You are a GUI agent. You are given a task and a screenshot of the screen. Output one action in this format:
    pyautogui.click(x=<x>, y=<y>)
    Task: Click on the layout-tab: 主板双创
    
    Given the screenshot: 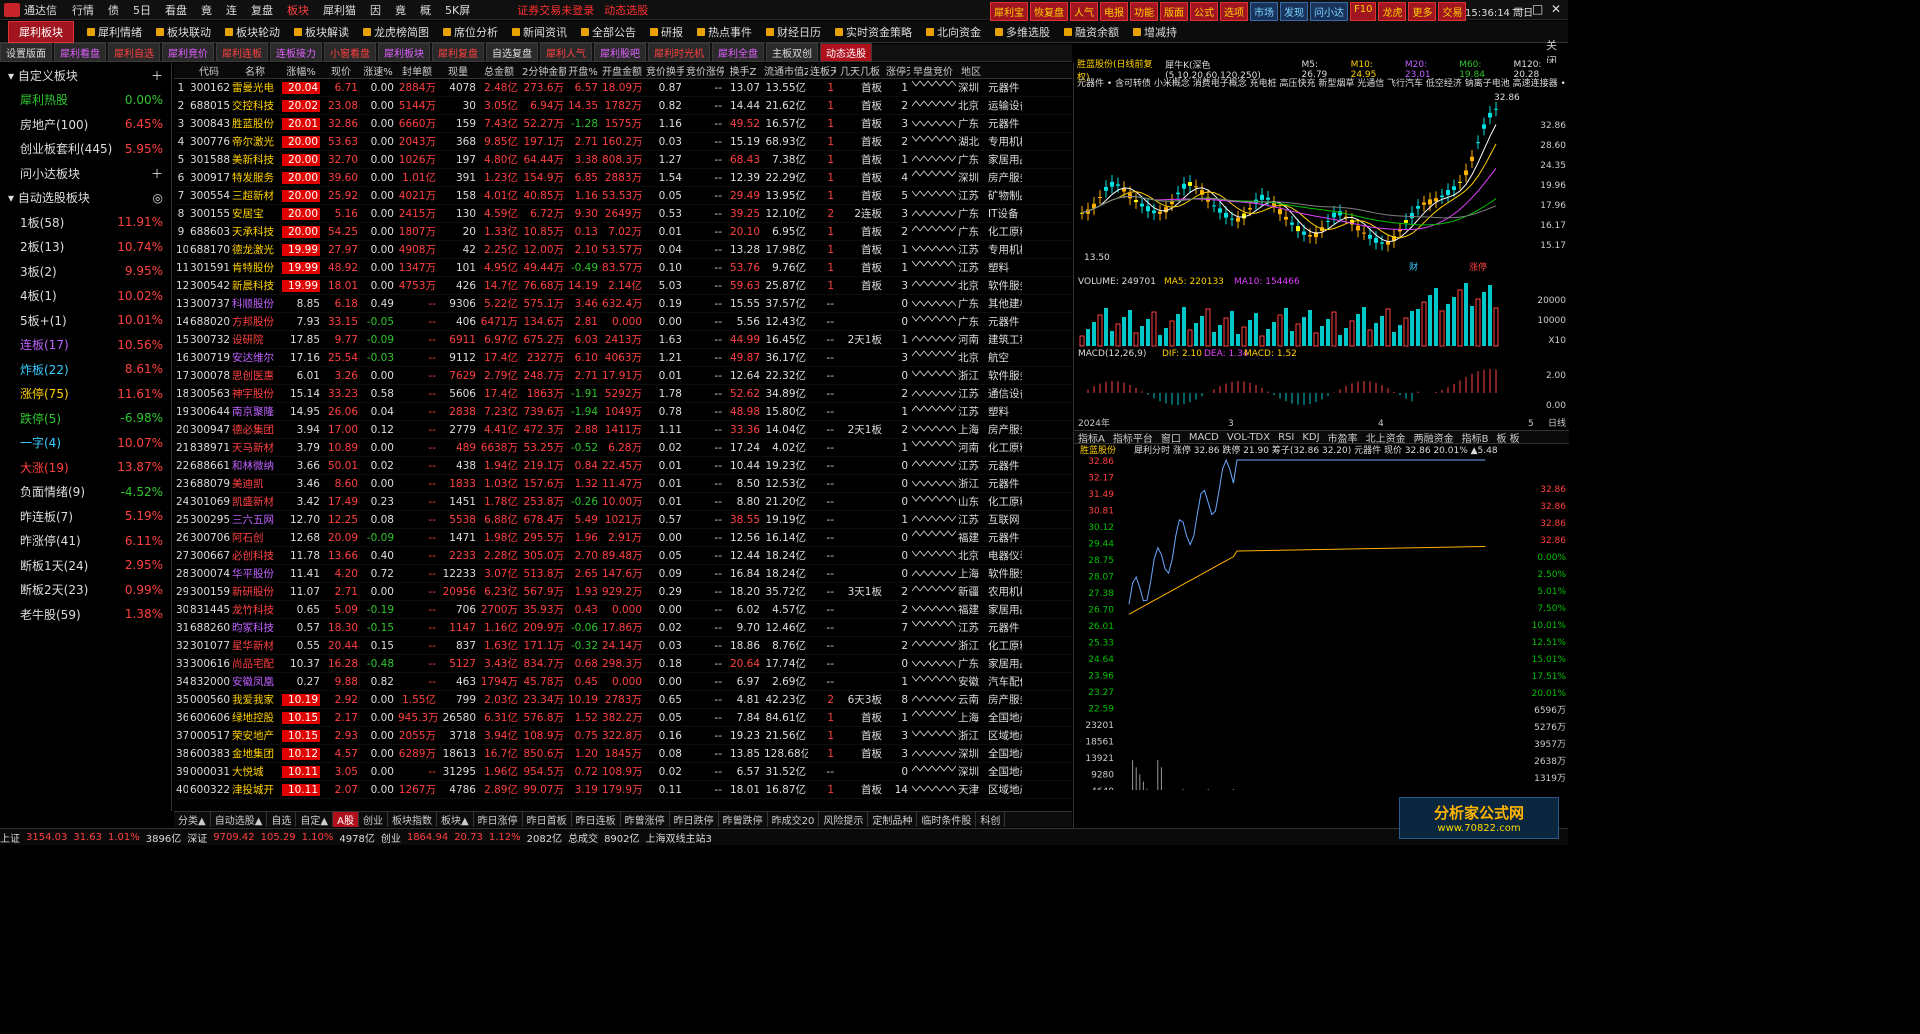 What is the action you would take?
    pyautogui.click(x=792, y=52)
    